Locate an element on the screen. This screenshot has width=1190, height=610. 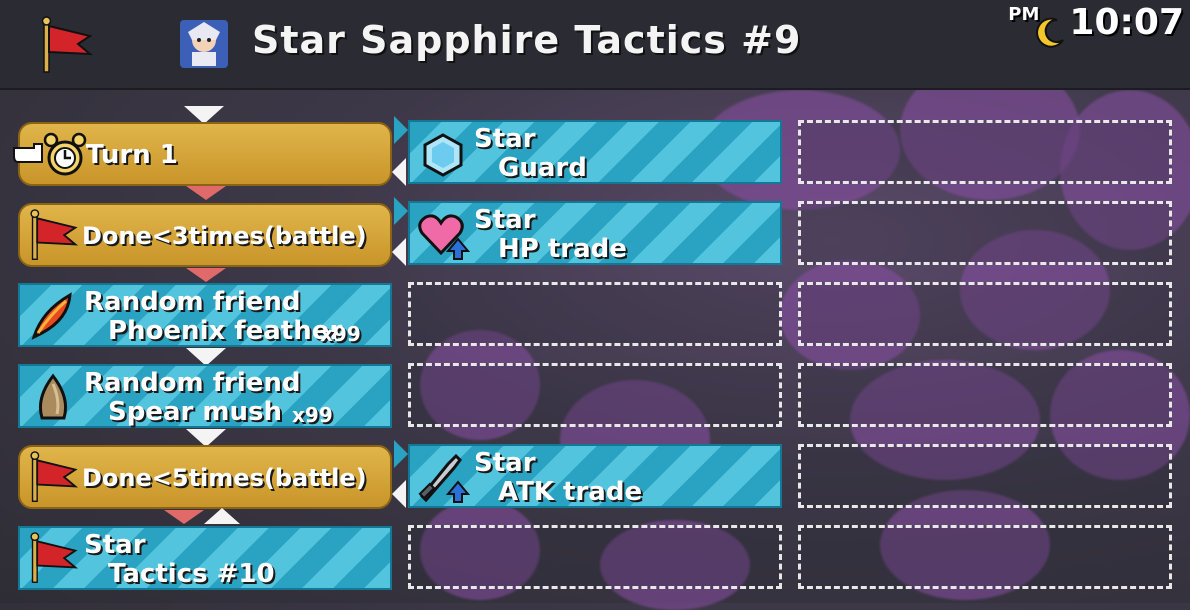
action-slot-1: Star Guard is located at coordinates (595, 152).